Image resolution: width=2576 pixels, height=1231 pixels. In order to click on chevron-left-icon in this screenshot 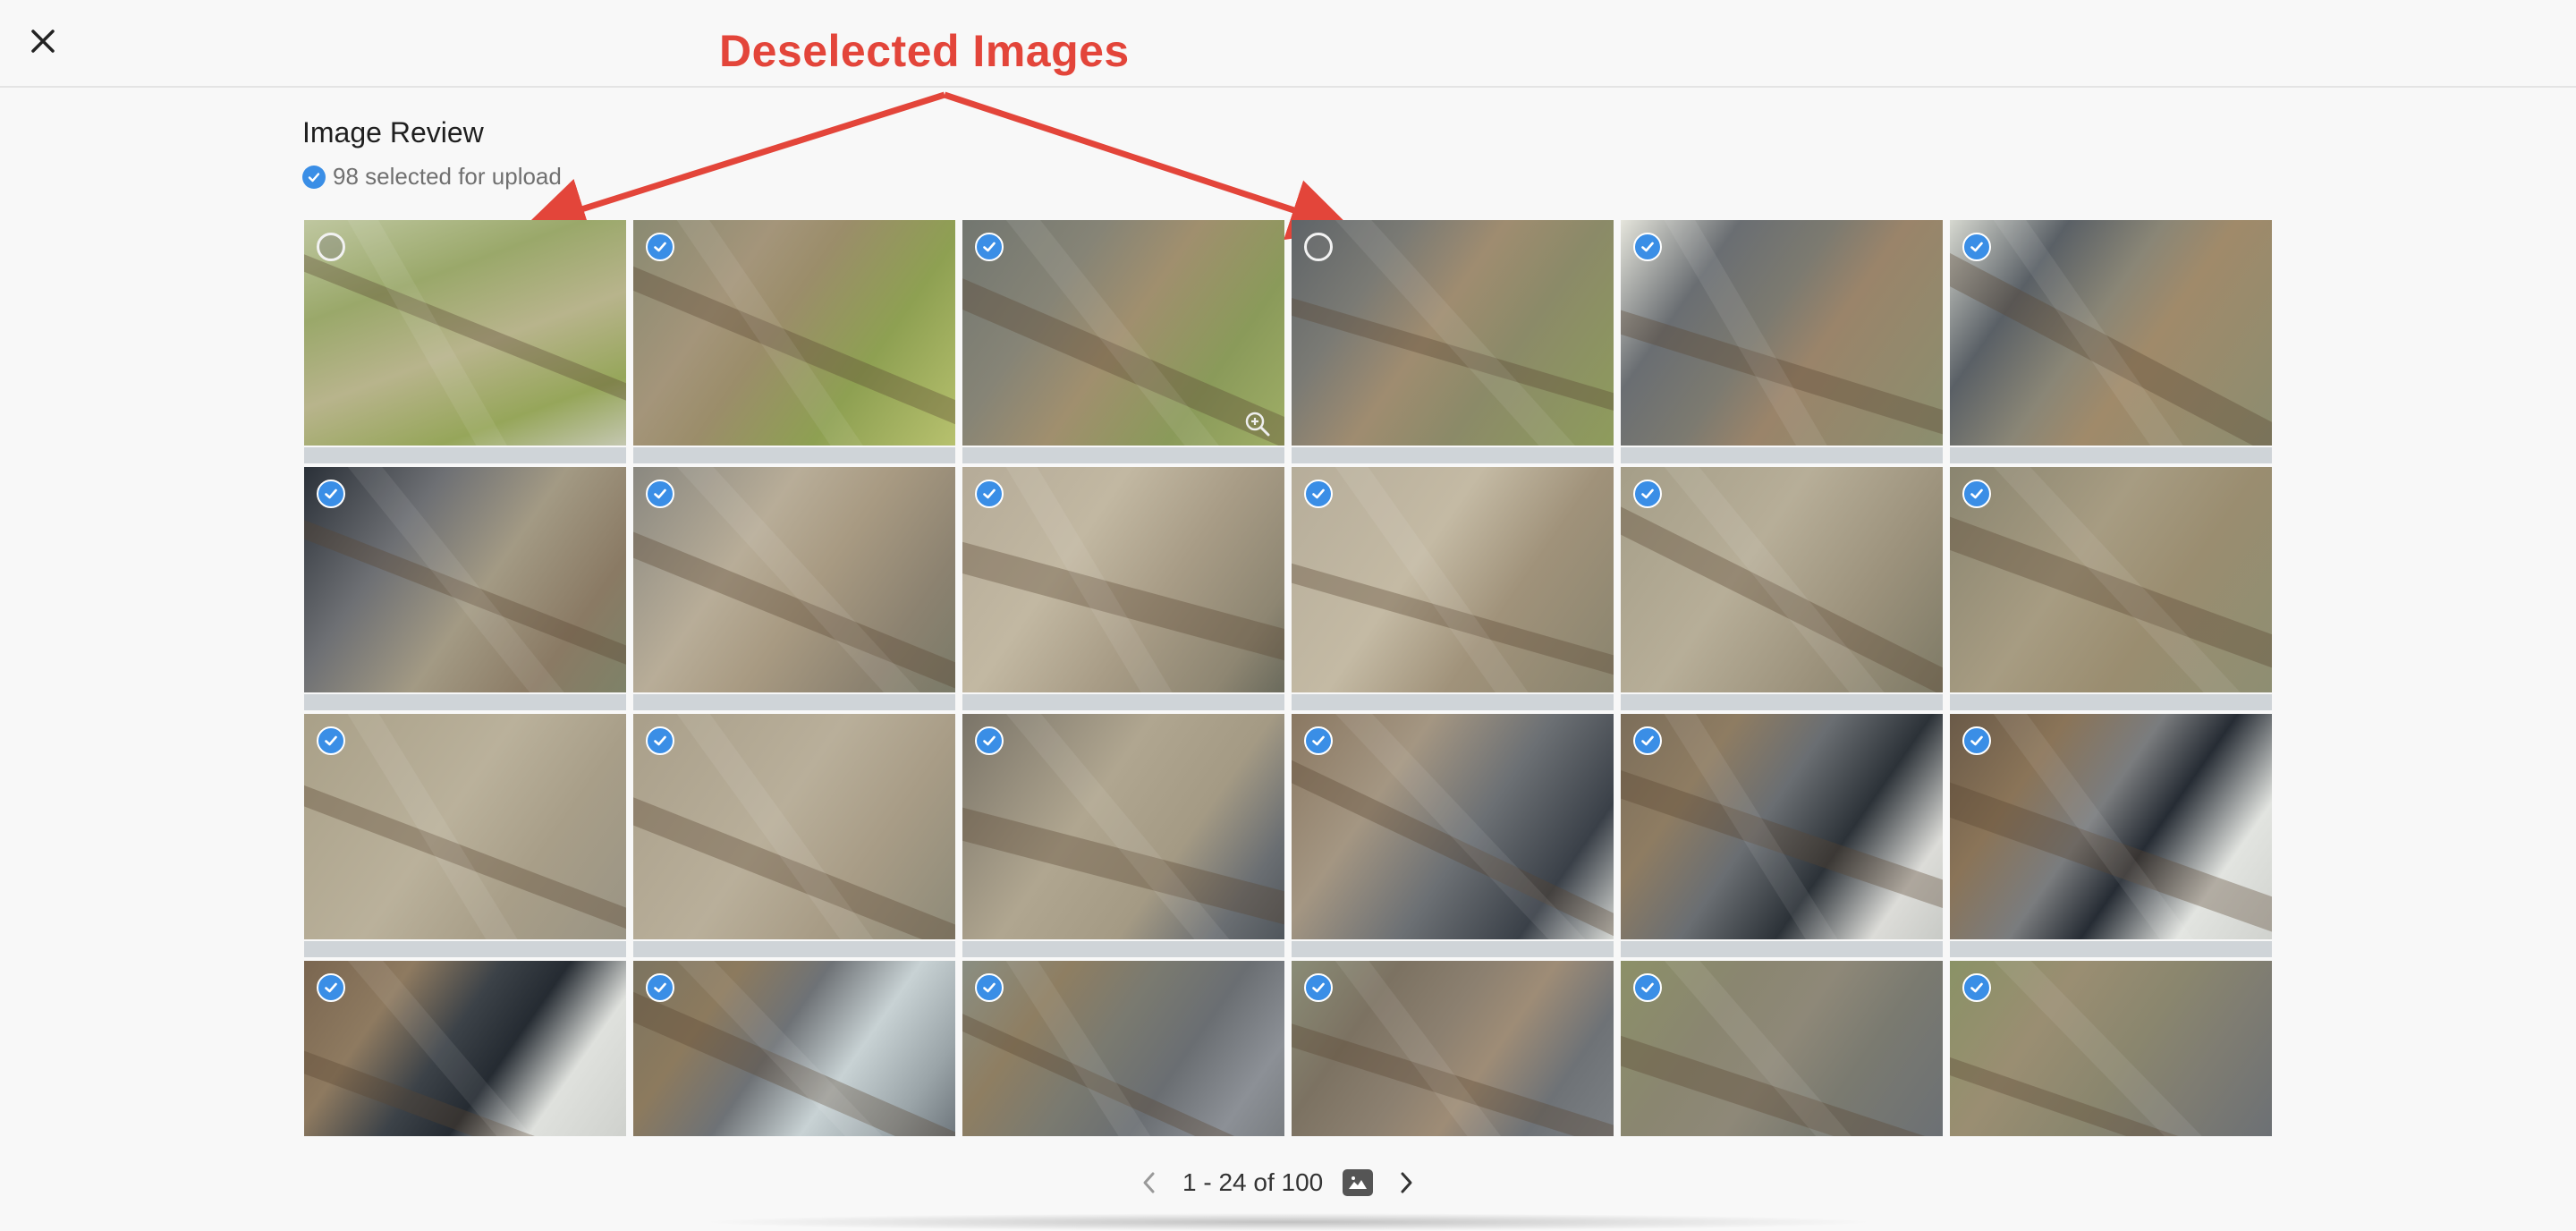, I will do `click(1149, 1182)`.